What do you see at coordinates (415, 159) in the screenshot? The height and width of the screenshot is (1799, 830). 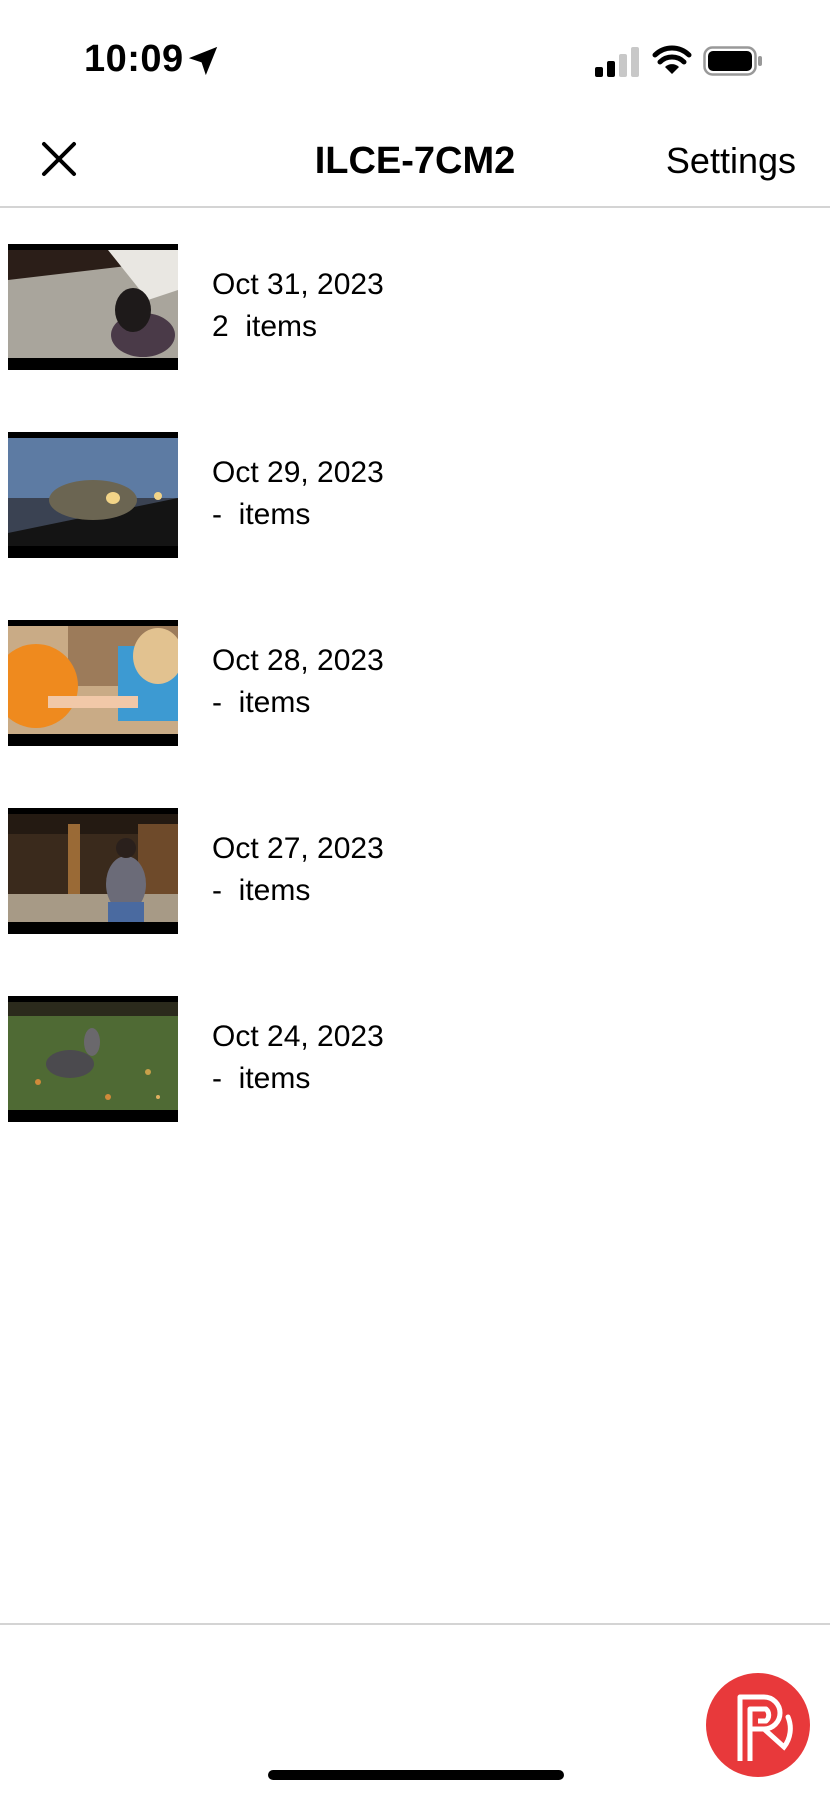 I see `nav-bar: ILCE-7CM2 Settings` at bounding box center [415, 159].